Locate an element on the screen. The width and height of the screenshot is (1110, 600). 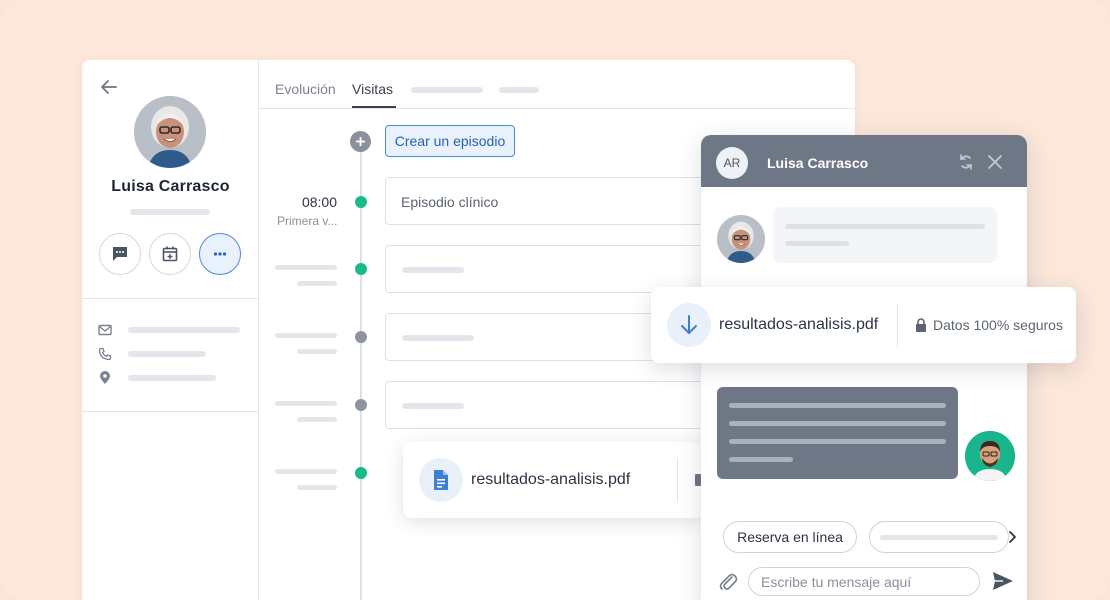
security-badge: Datos 100% seguros is located at coordinates (989, 325).